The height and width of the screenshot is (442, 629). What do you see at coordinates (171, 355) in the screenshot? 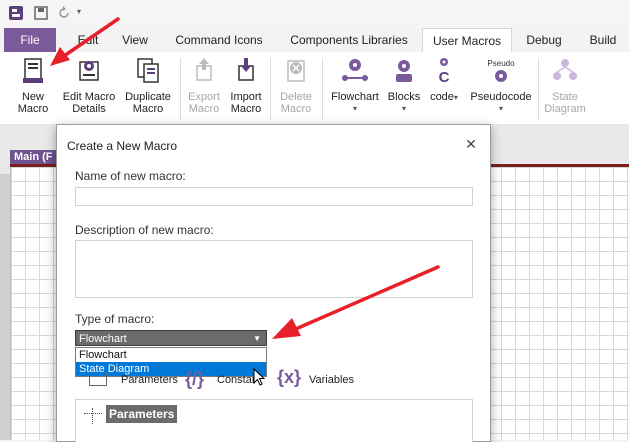
I see `option-flowchart: Flowchart` at bounding box center [171, 355].